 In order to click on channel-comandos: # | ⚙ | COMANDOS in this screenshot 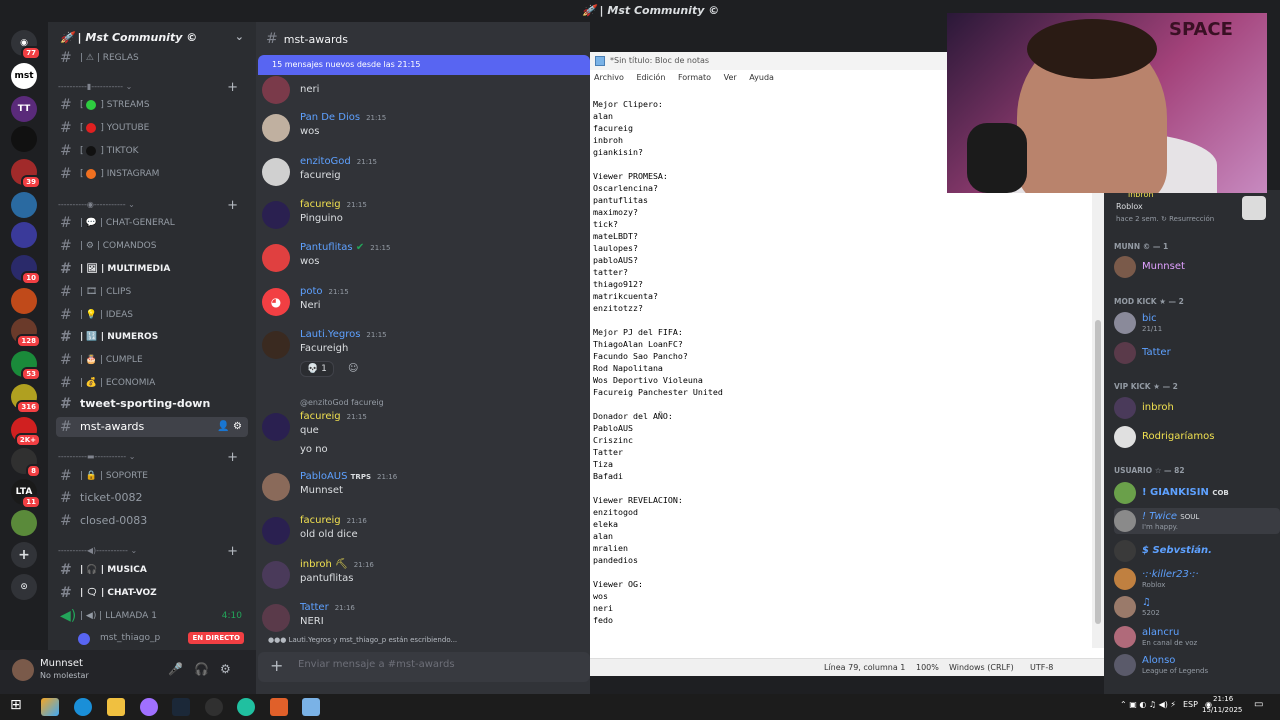, I will do `click(152, 246)`.